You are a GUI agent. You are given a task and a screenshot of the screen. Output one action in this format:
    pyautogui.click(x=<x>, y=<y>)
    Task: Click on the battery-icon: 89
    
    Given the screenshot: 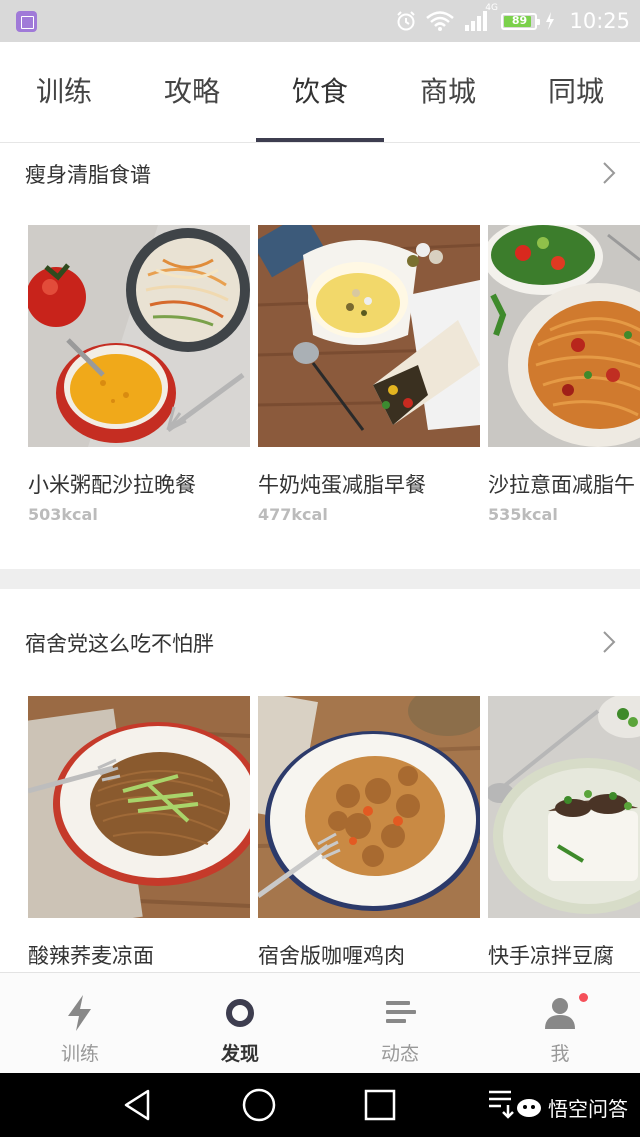 What is the action you would take?
    pyautogui.click(x=521, y=21)
    